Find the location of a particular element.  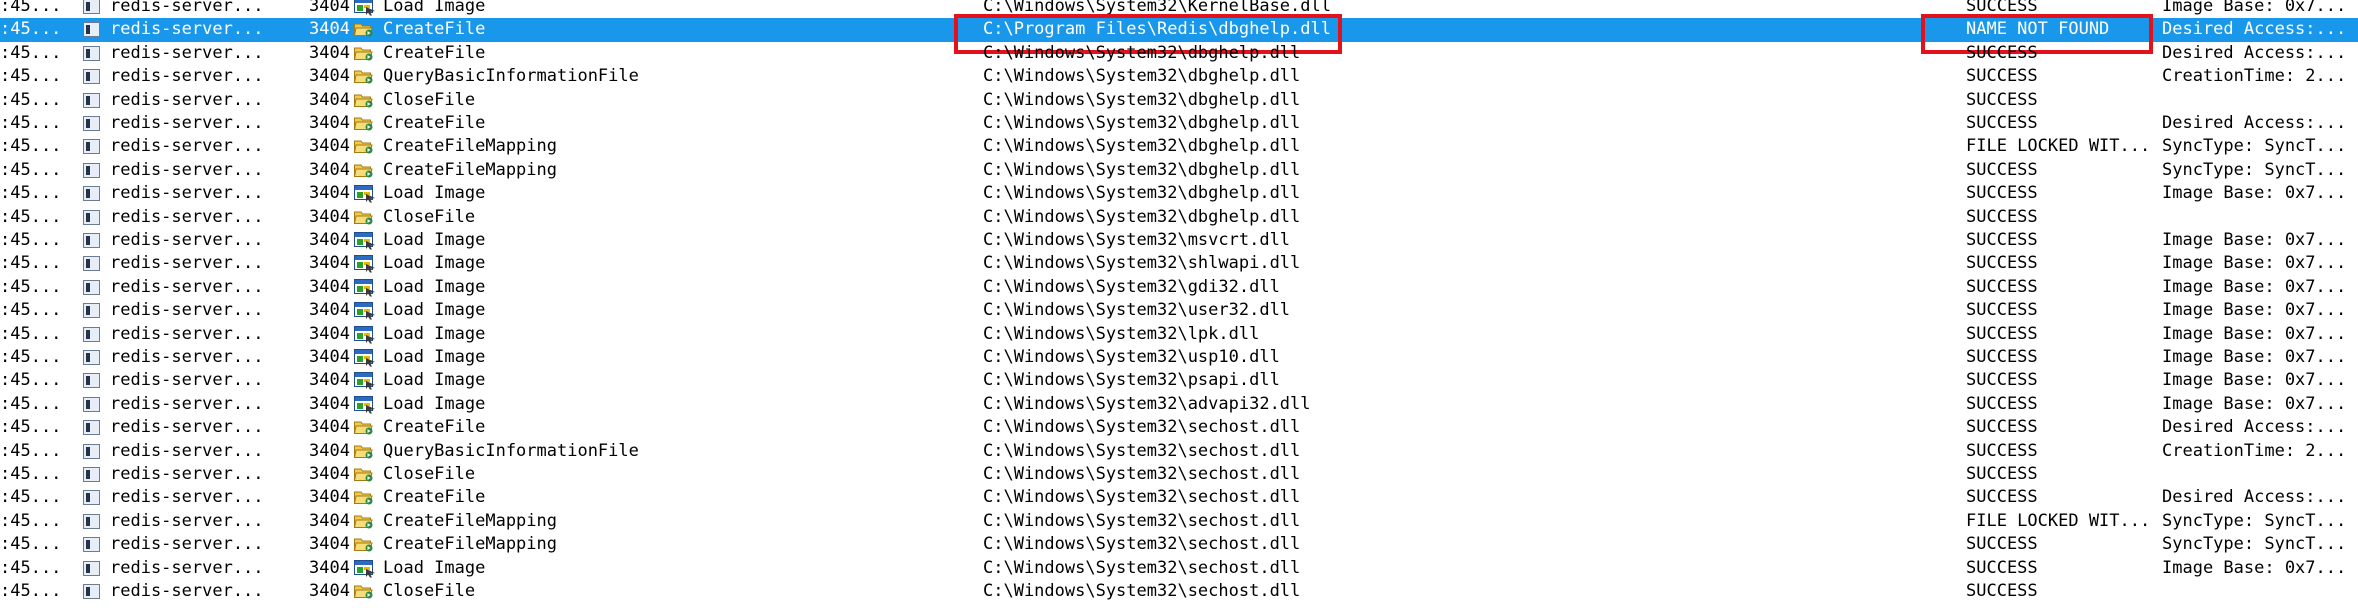

path-cell: C:\Program Files\Redis\dbghelp.dll is located at coordinates (1157, 29).